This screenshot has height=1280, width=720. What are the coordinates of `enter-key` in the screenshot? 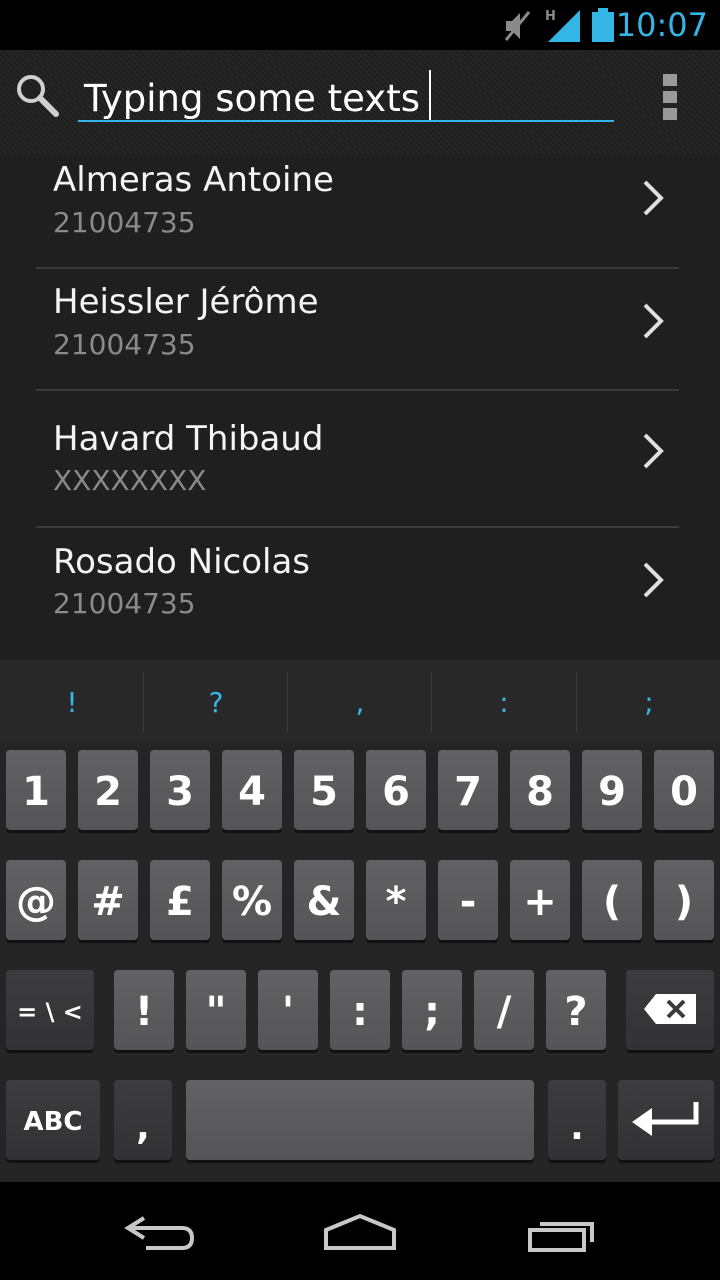 It's located at (666, 1120).